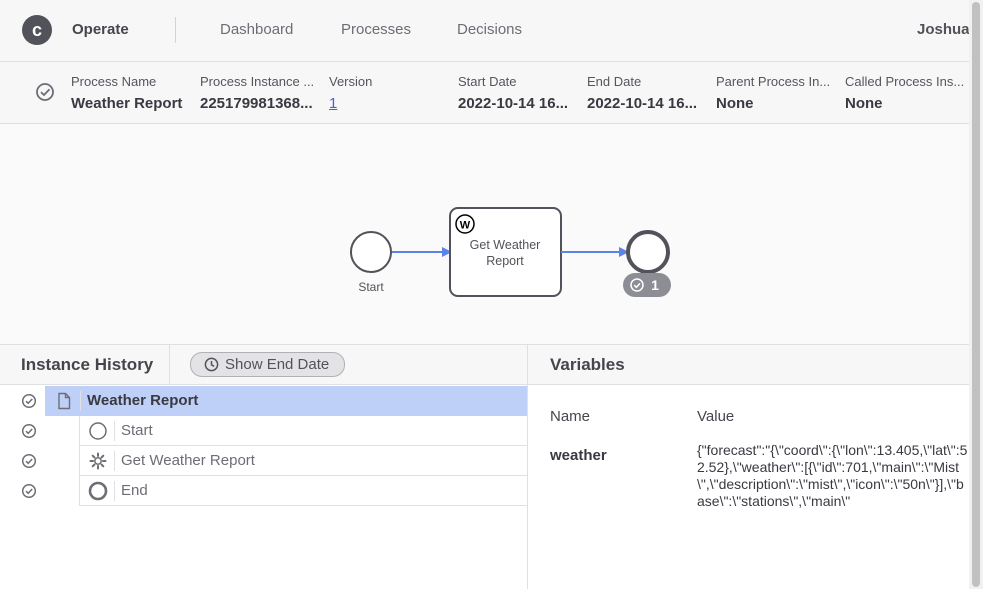 This screenshot has width=983, height=589. I want to click on variables-value-header: Value, so click(716, 416).